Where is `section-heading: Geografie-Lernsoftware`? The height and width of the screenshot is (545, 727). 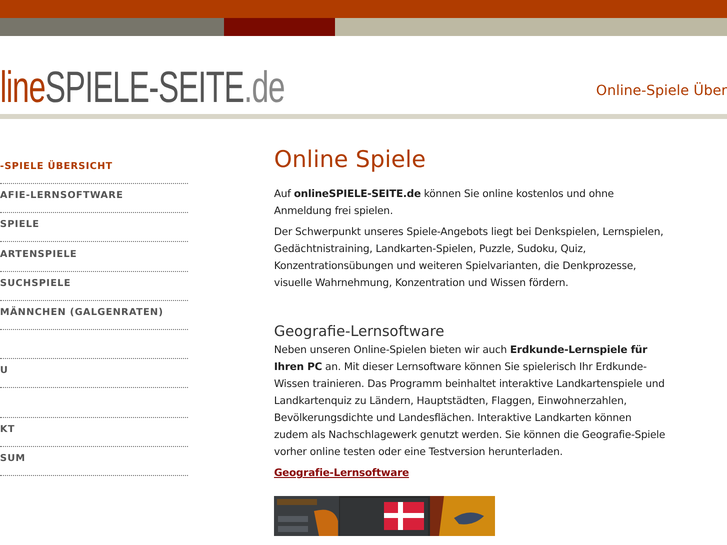
section-heading: Geografie-Lernsoftware is located at coordinates (360, 332).